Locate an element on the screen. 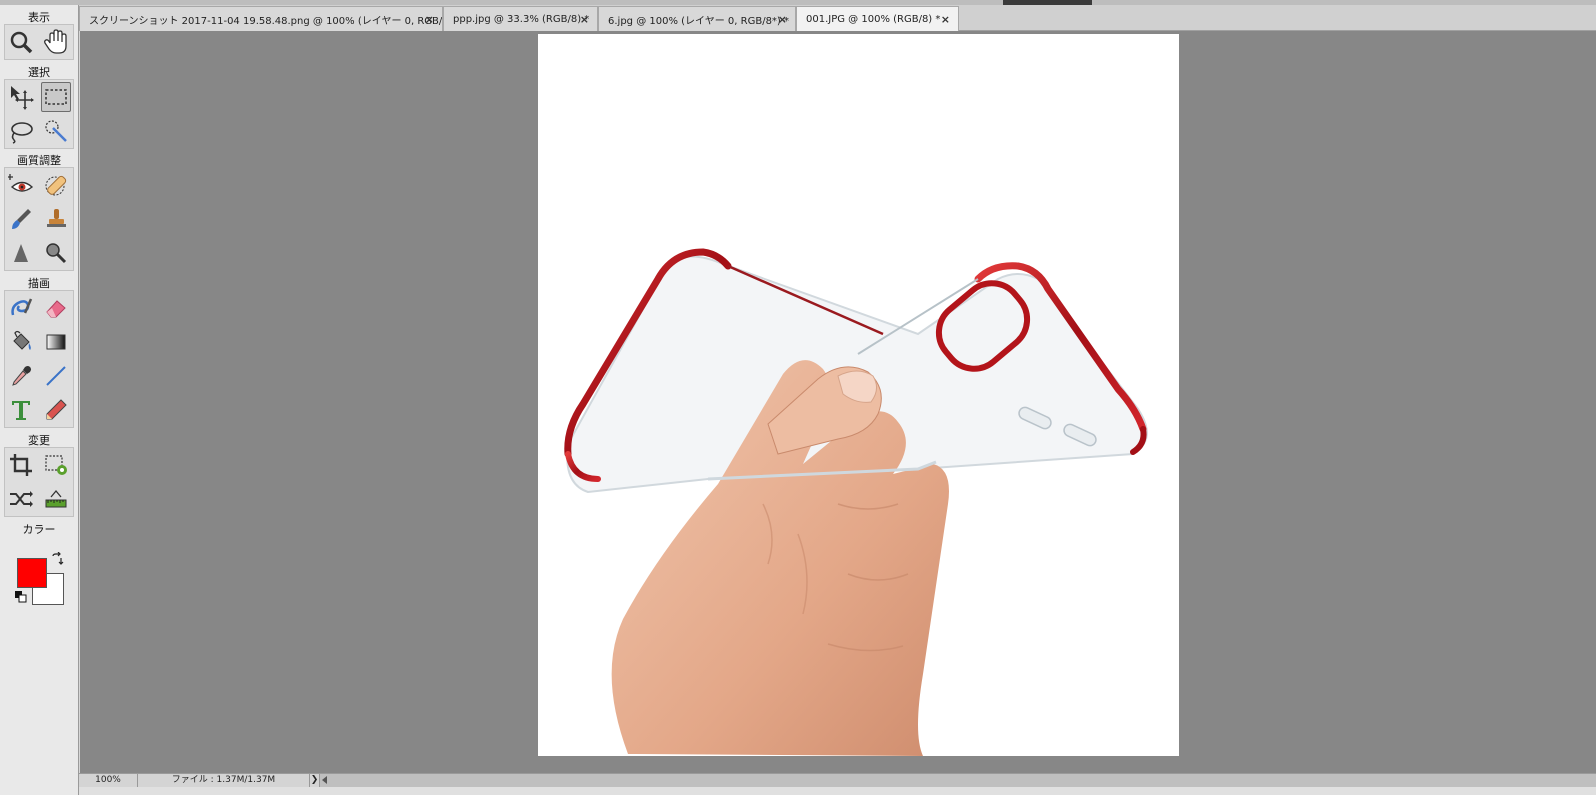 The height and width of the screenshot is (795, 1596). tab-label: ppp.jpg @ 33.3% (RGB/8) * is located at coordinates (521, 19).